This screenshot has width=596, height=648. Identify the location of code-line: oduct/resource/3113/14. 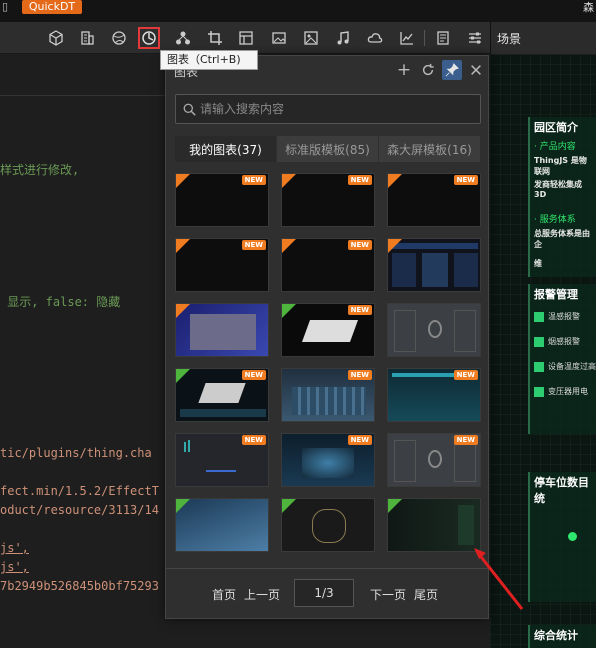
(79, 510).